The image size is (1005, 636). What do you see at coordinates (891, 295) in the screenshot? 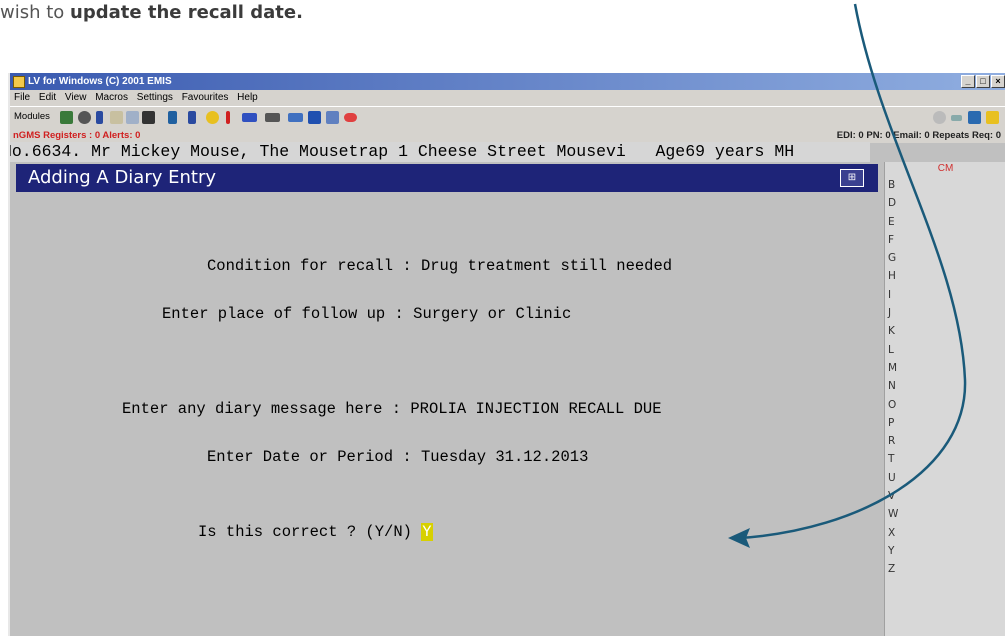
I see `index-letter: I` at bounding box center [891, 295].